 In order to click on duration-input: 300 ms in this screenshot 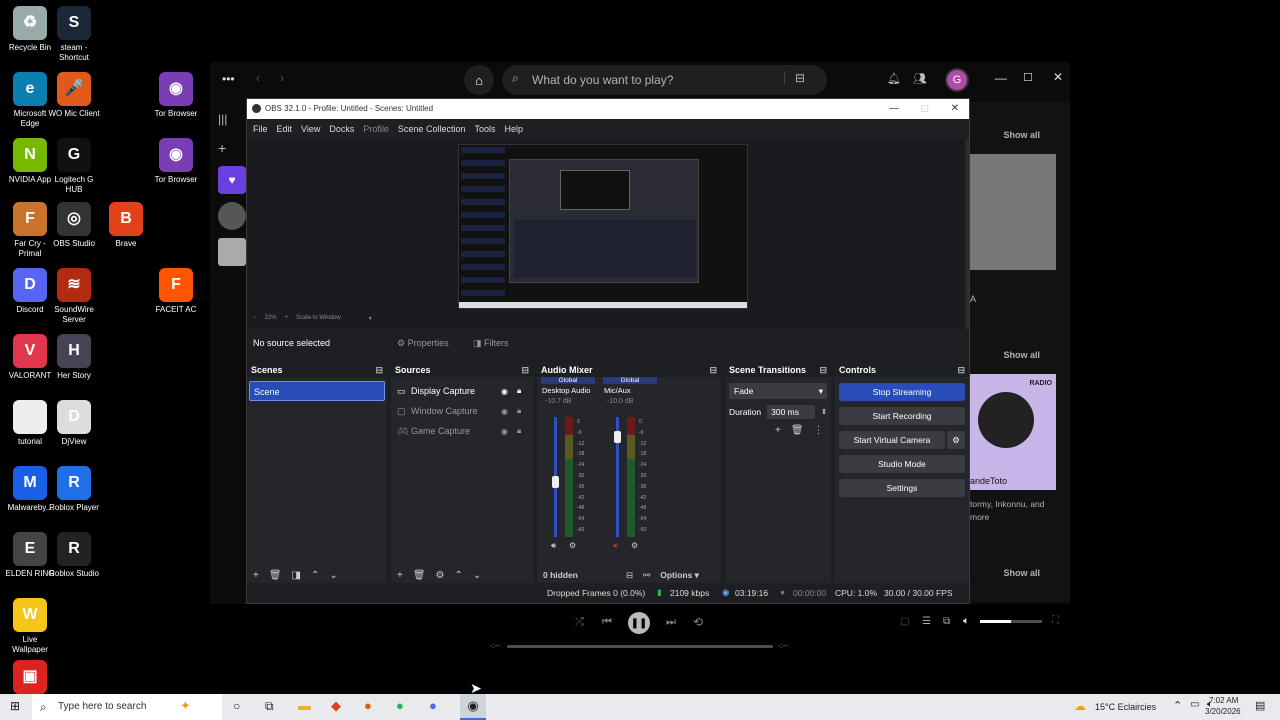, I will do `click(791, 412)`.